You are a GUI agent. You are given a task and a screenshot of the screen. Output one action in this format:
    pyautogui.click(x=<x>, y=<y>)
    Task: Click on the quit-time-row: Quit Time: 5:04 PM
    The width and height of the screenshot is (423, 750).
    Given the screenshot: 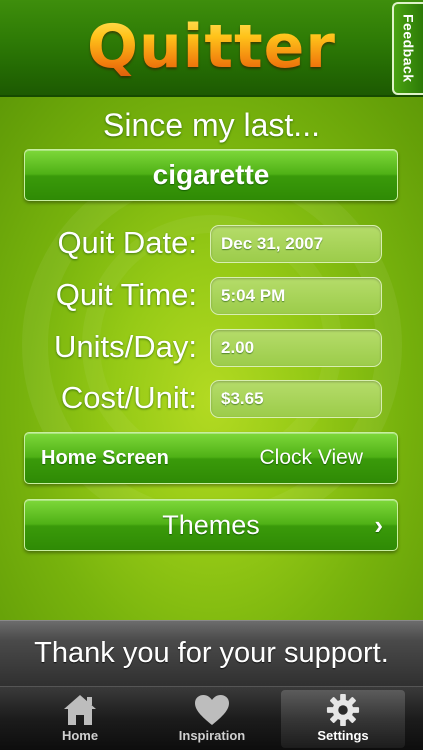 What is the action you would take?
    pyautogui.click(x=211, y=295)
    